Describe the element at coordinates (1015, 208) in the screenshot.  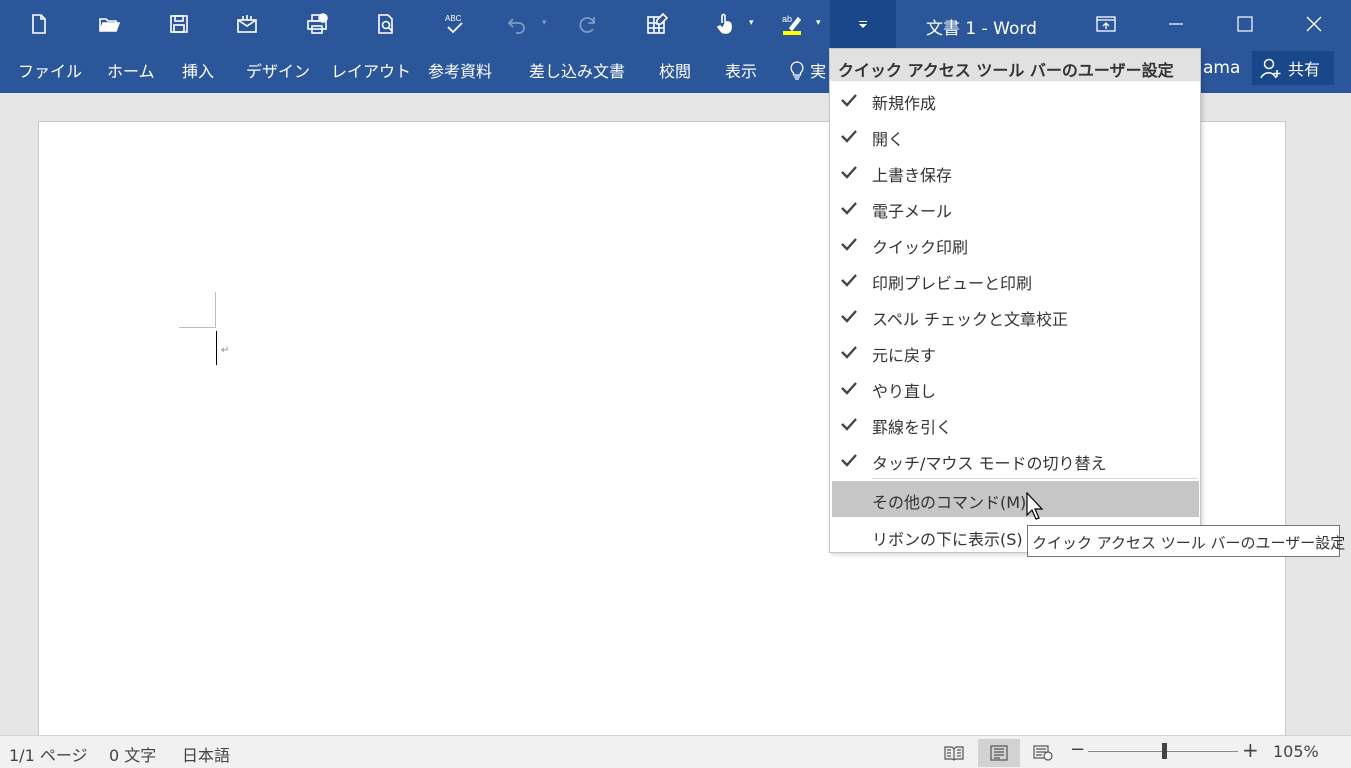
I see `menu-item-email: 電子メール` at that location.